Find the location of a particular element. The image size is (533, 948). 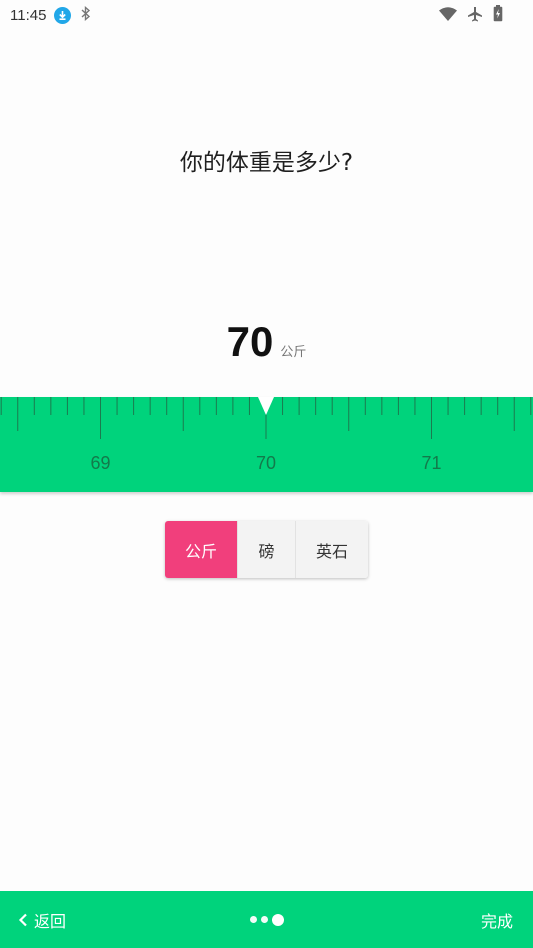

unit-option-stone: 英石 is located at coordinates (331, 549).